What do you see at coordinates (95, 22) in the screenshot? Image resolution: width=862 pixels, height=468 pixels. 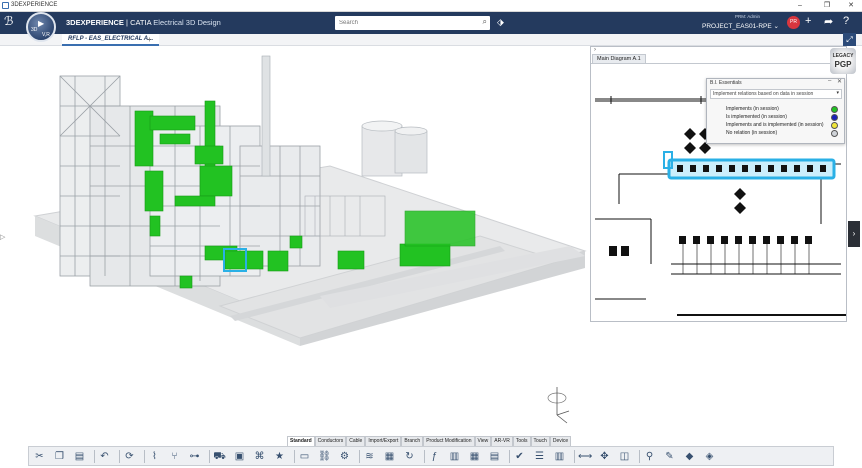 I see `brand-label: 3DEXPERIENCE` at bounding box center [95, 22].